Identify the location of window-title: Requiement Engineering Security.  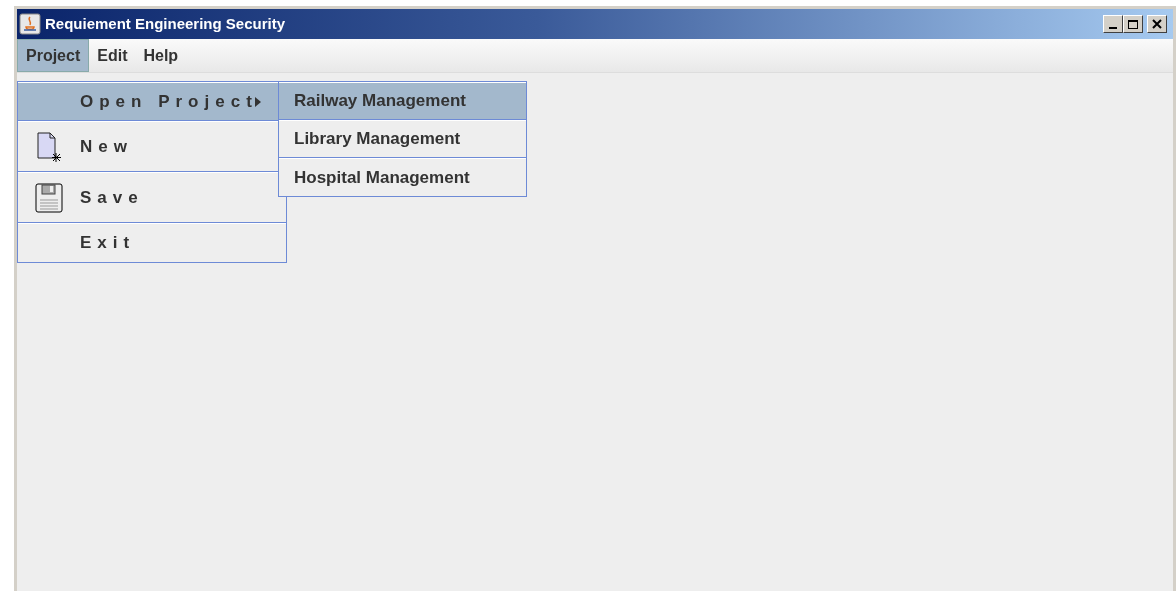
(165, 23).